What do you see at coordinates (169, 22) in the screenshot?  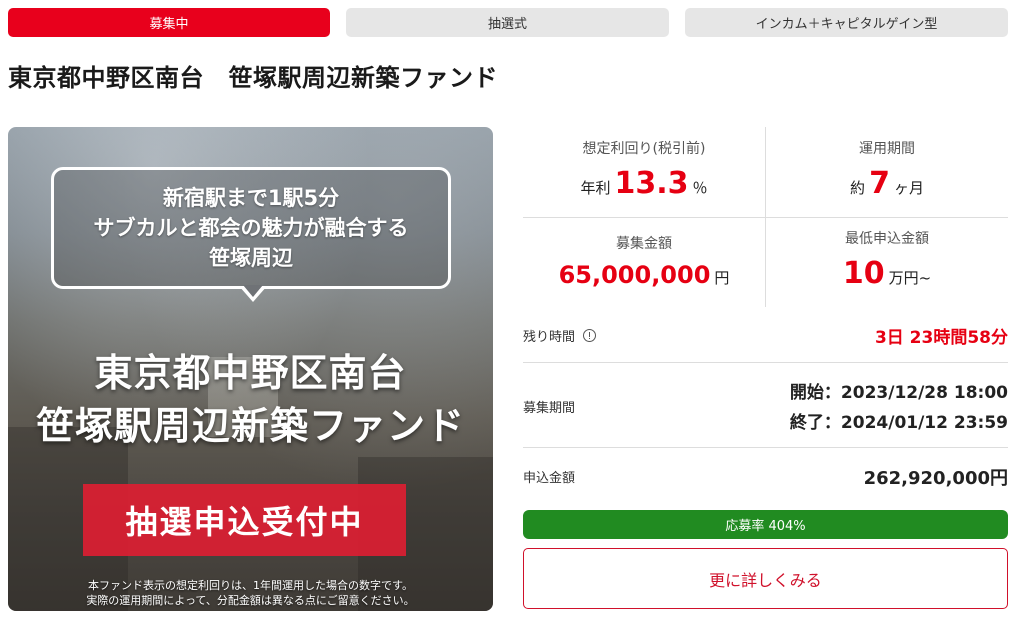 I see `status-tag: 募集中` at bounding box center [169, 22].